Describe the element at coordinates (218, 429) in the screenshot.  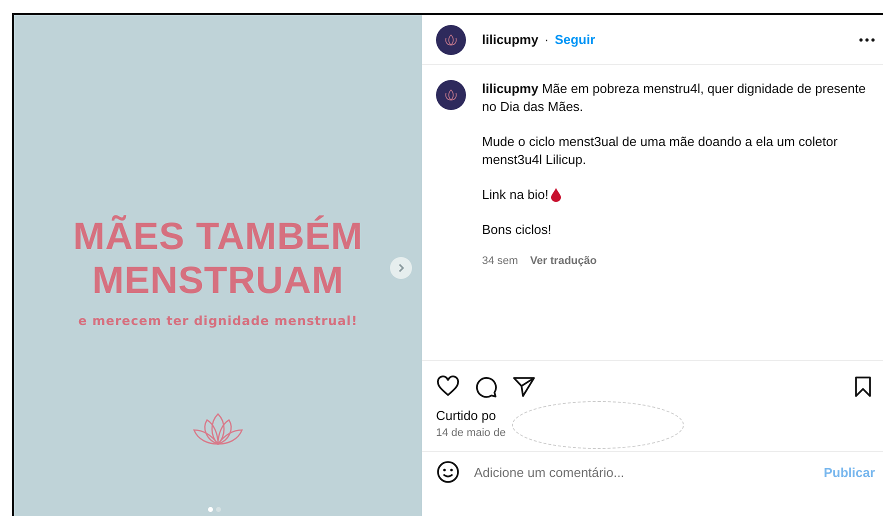
I see `lotus-icon` at that location.